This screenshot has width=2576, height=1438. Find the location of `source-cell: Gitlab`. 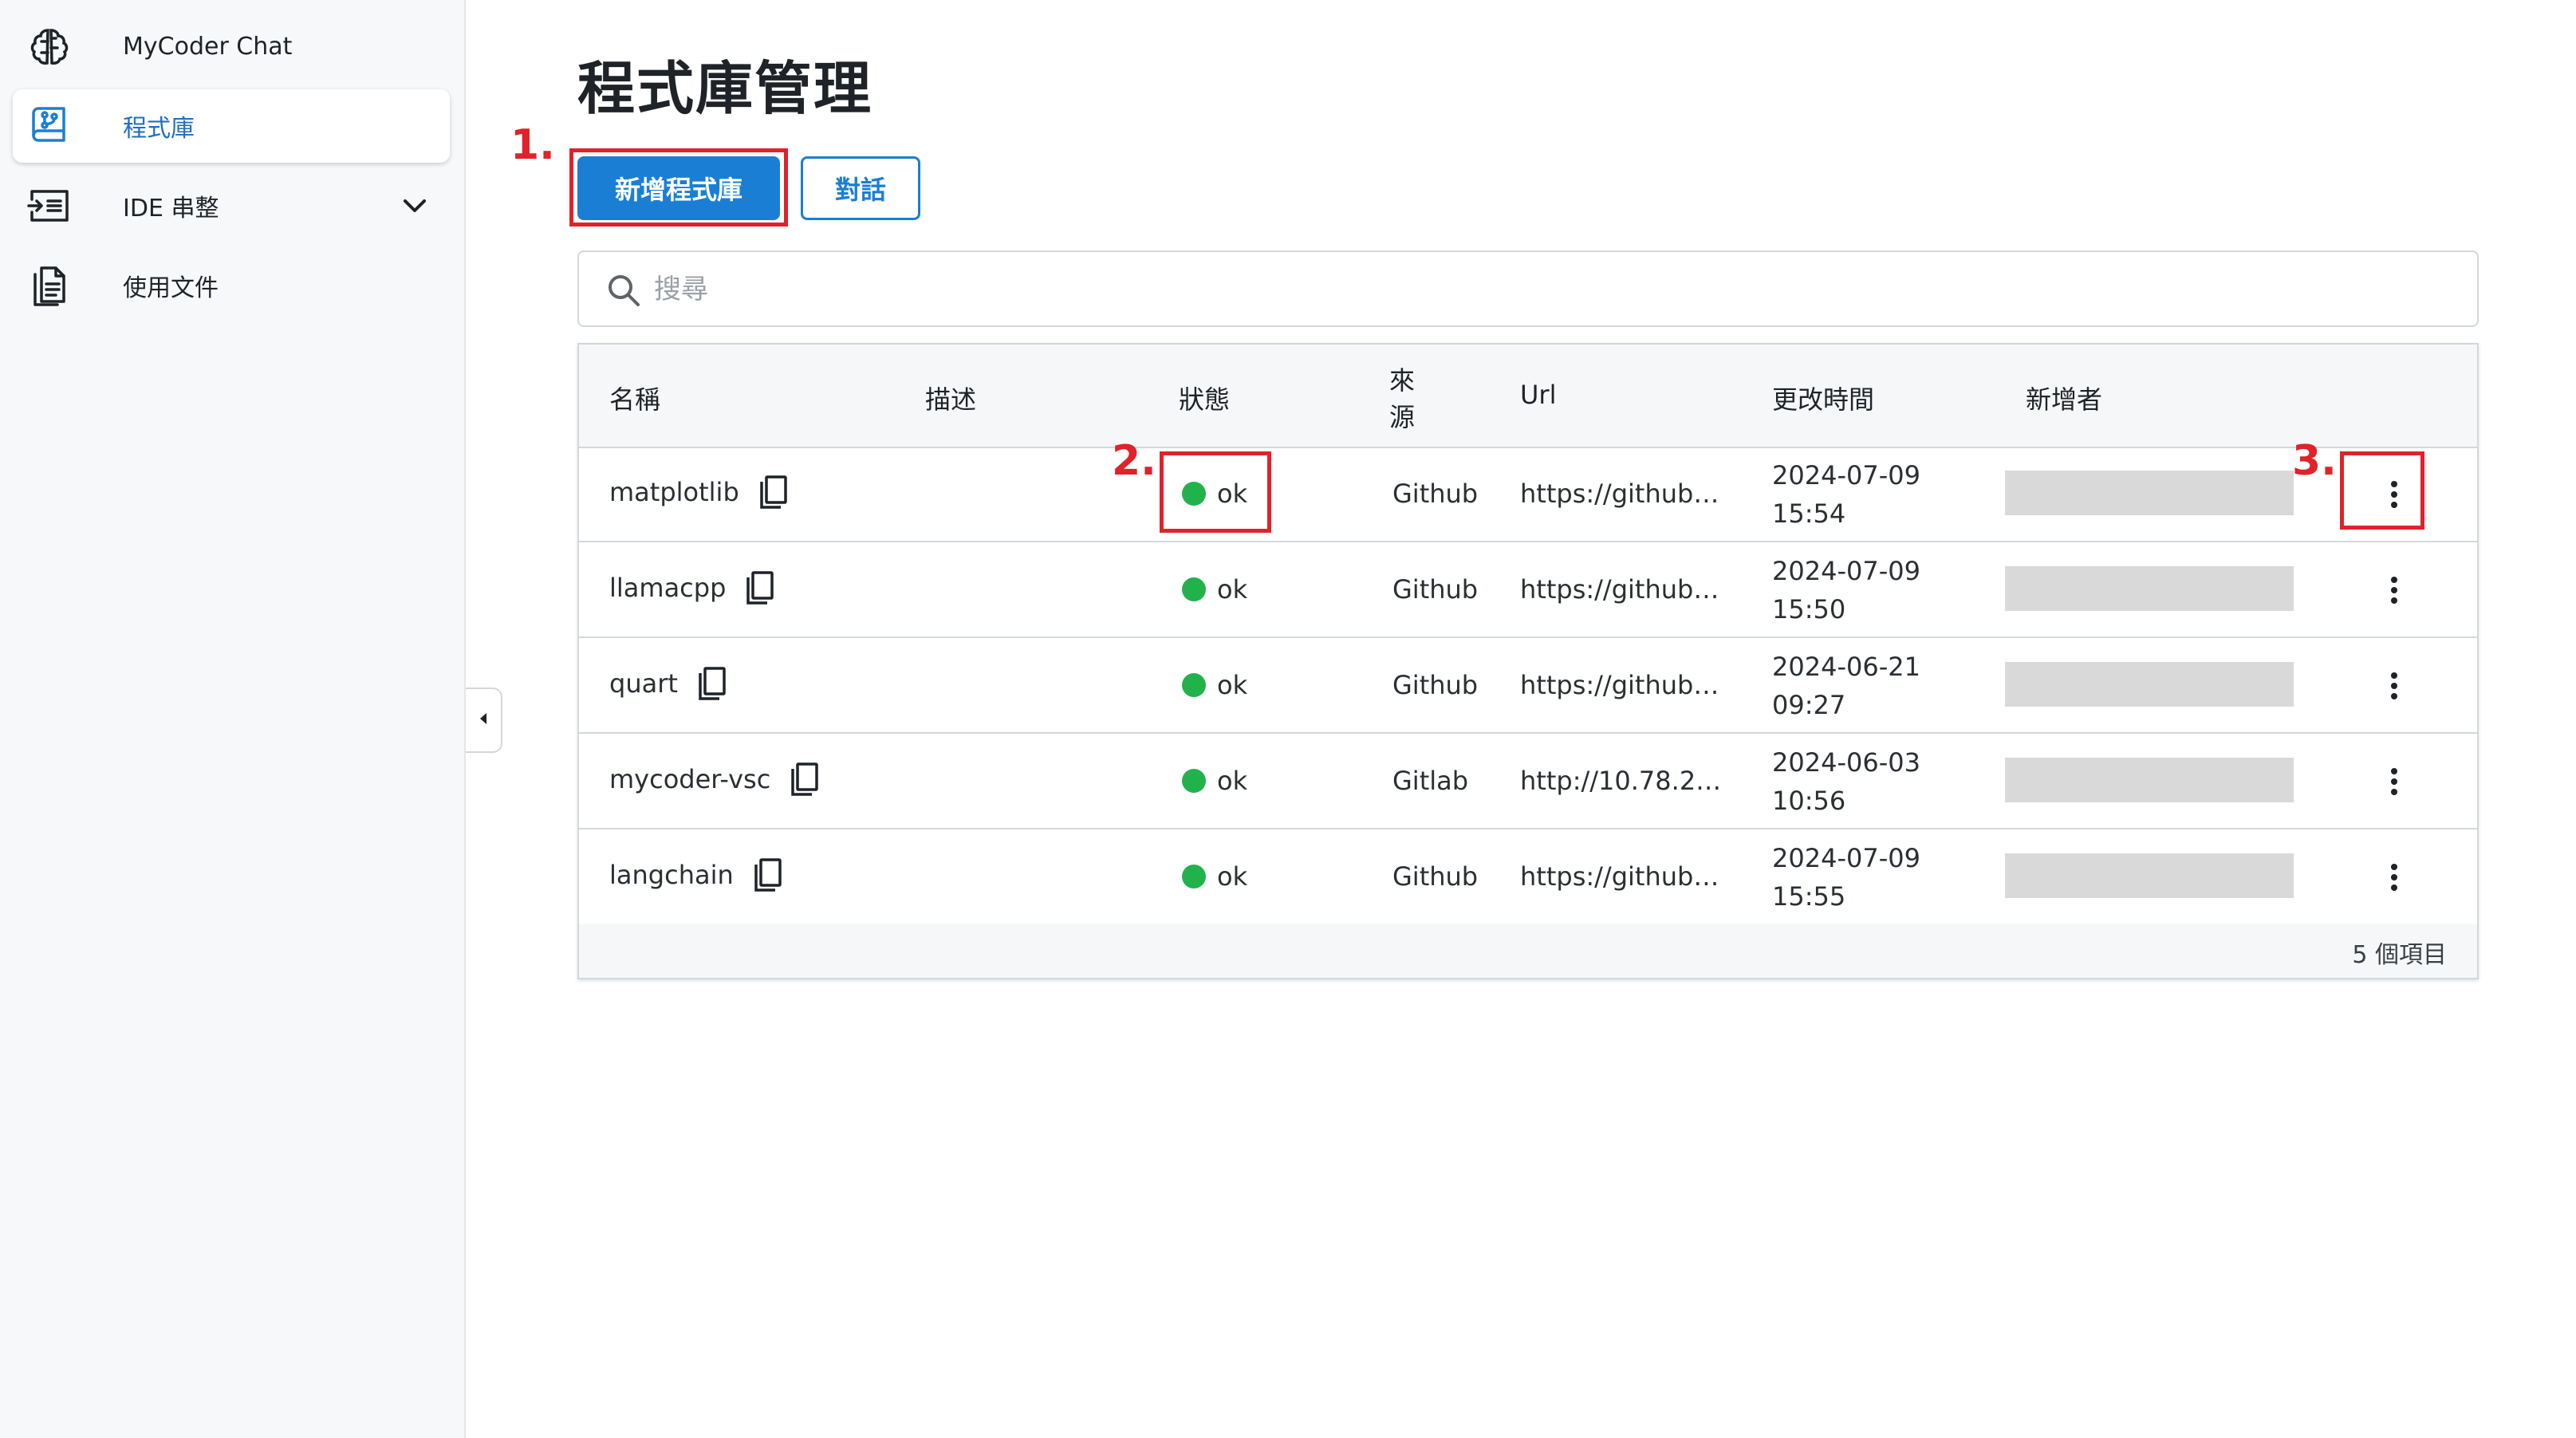

source-cell: Gitlab is located at coordinates (1430, 781).